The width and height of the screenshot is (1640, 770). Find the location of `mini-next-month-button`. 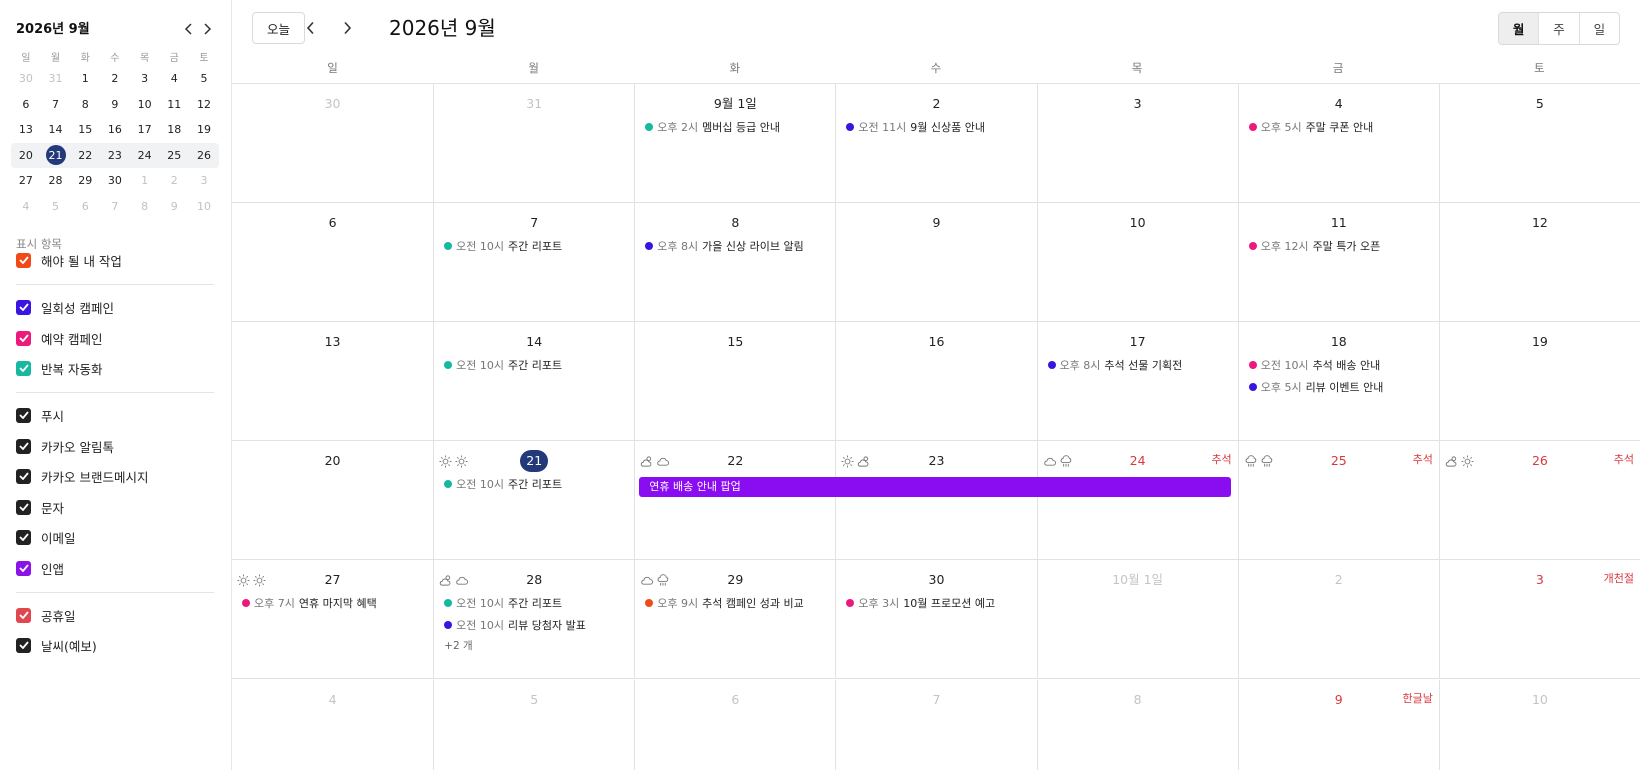

mini-next-month-button is located at coordinates (207, 29).